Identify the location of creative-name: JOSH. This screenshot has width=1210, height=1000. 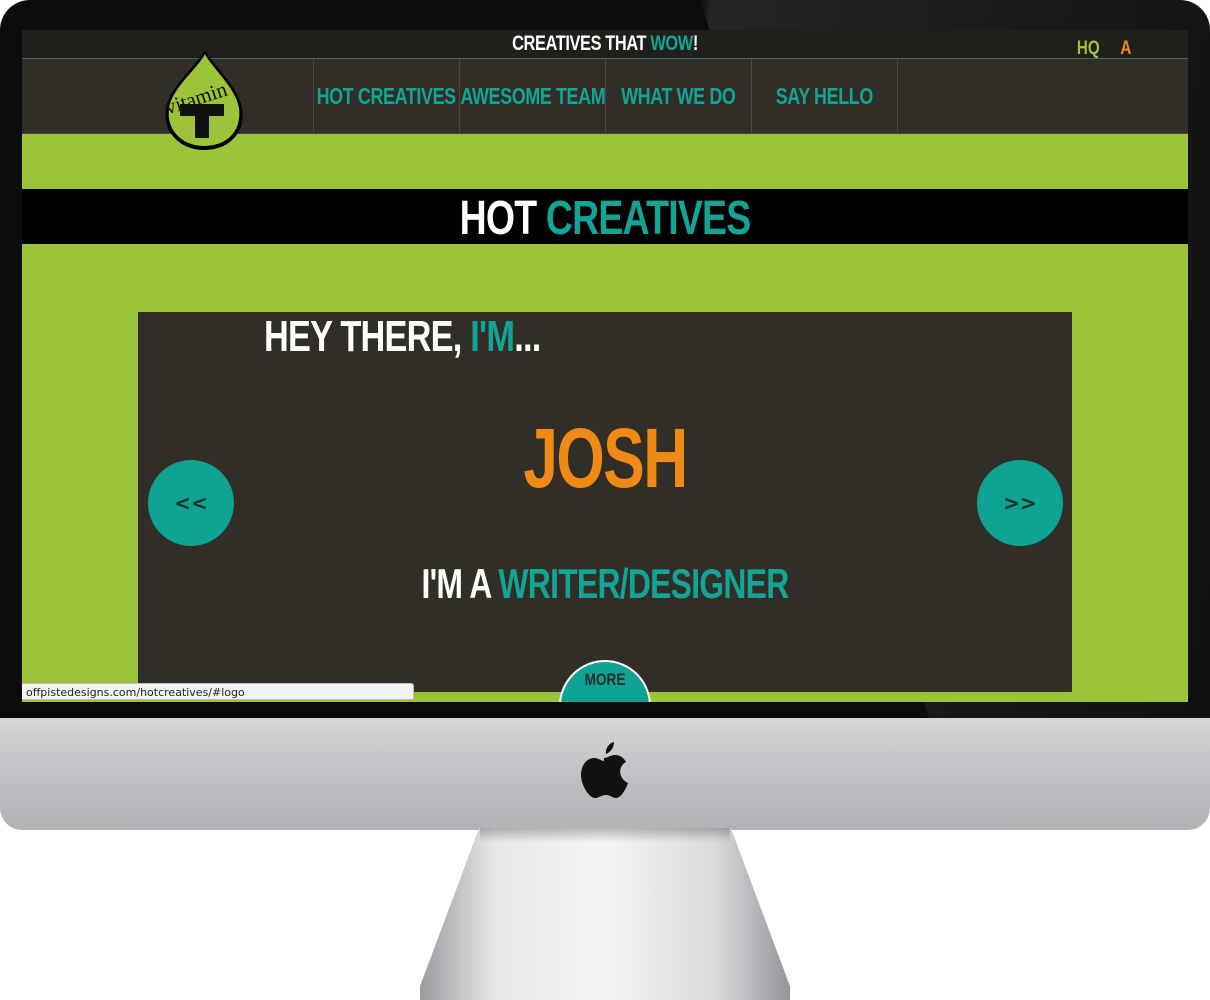
(605, 458).